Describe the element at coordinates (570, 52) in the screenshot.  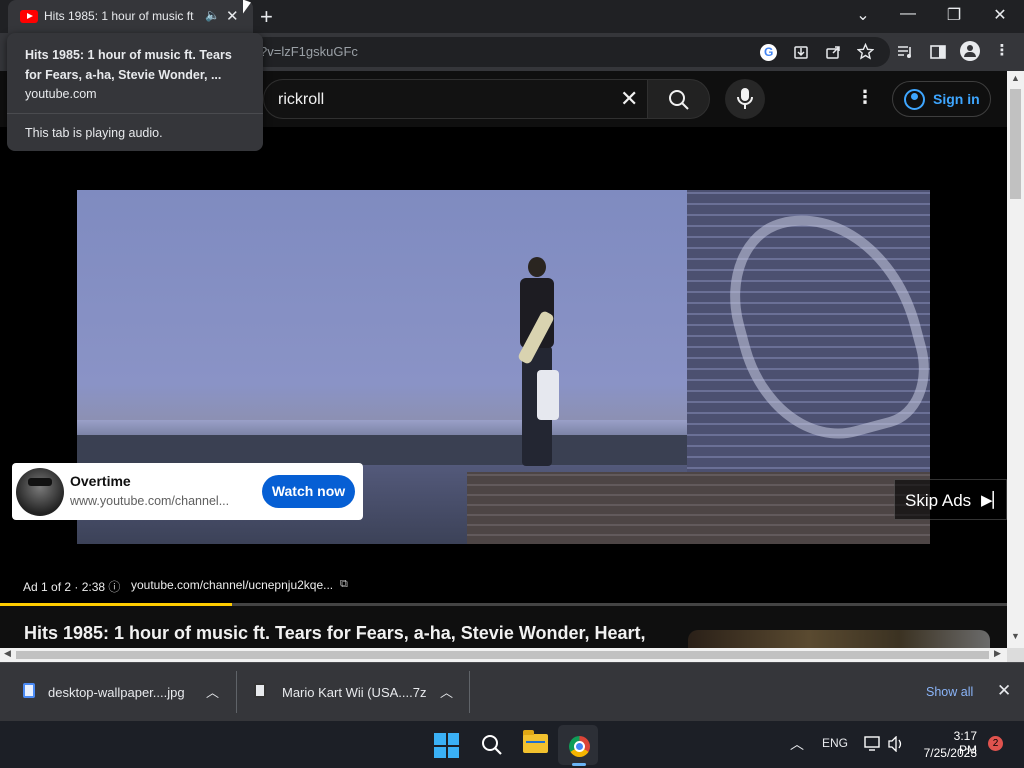
I see `address-bar: ?v=lzF1gskuGFc G` at that location.